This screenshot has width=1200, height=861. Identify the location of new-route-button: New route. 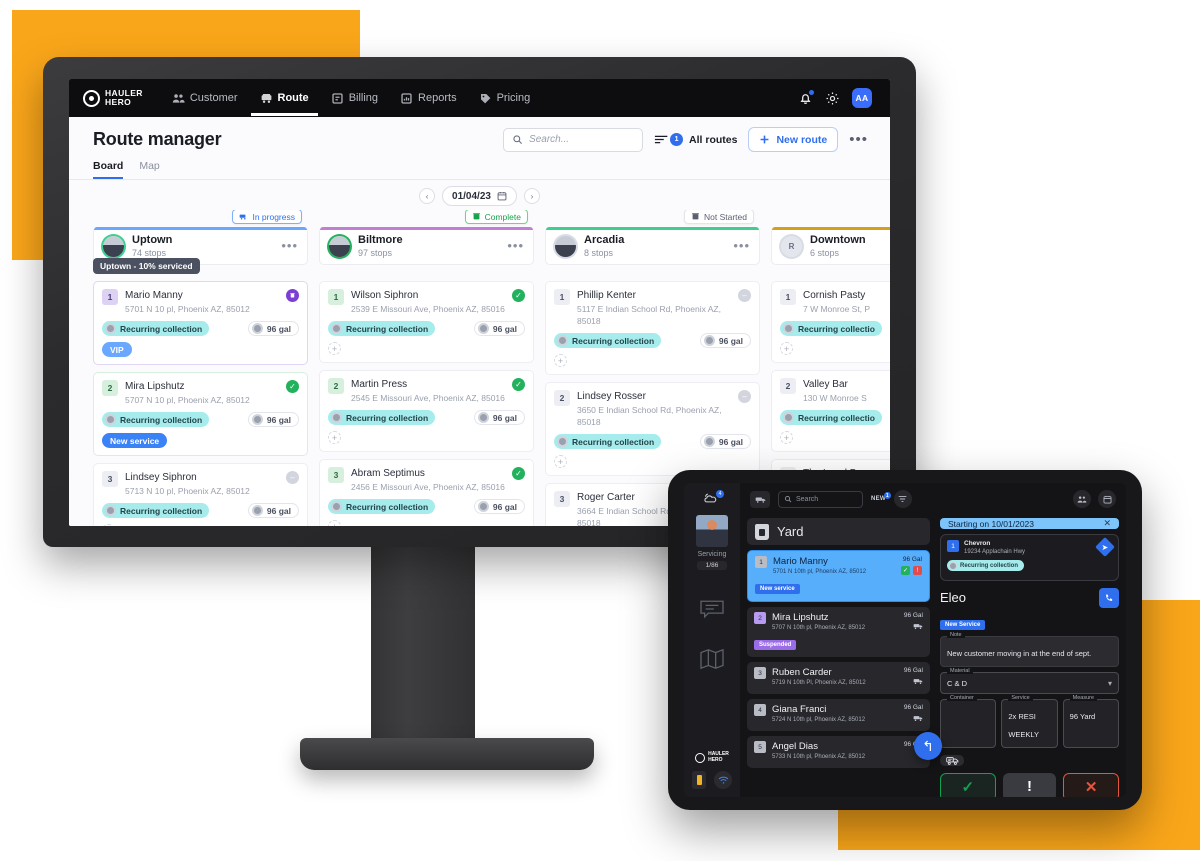
(793, 139).